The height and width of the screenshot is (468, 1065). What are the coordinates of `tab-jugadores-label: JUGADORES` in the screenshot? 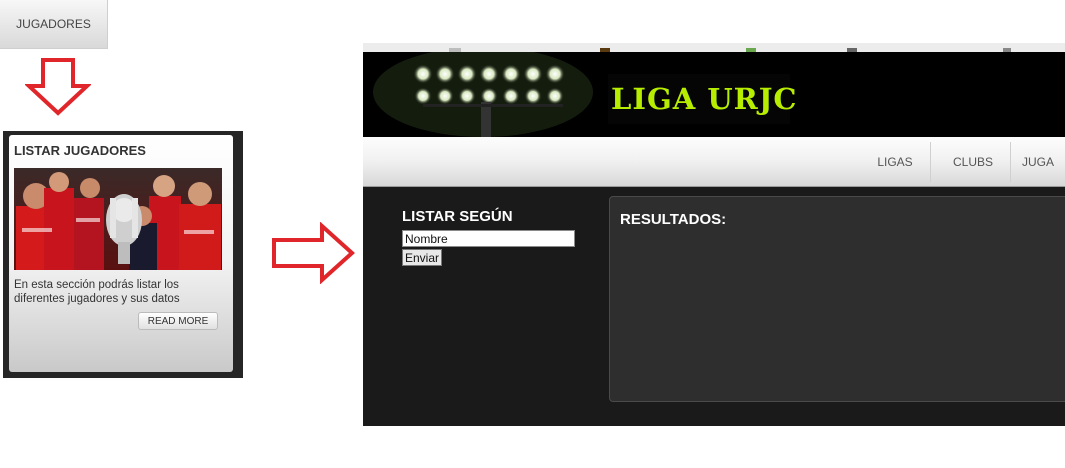 It's located at (53, 24).